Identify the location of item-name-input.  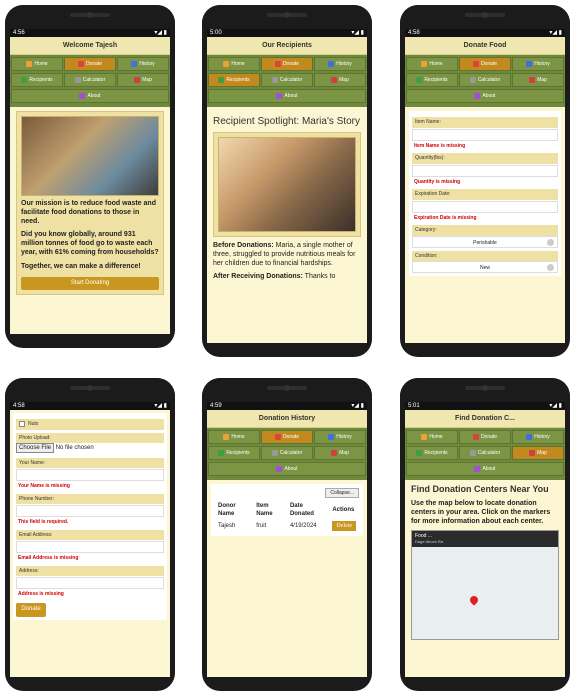
(485, 134).